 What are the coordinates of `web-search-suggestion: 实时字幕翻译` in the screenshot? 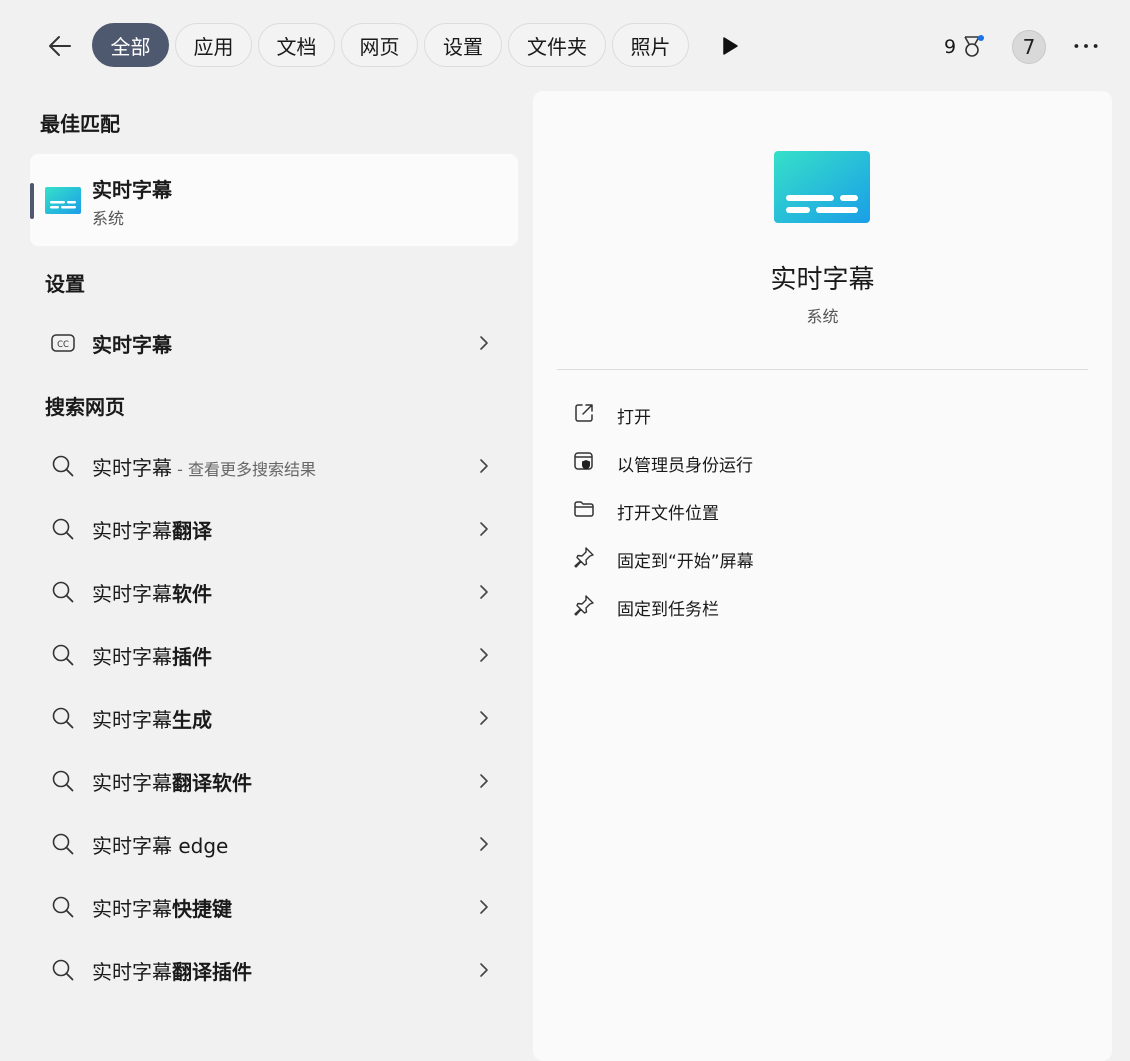 It's located at (272, 529).